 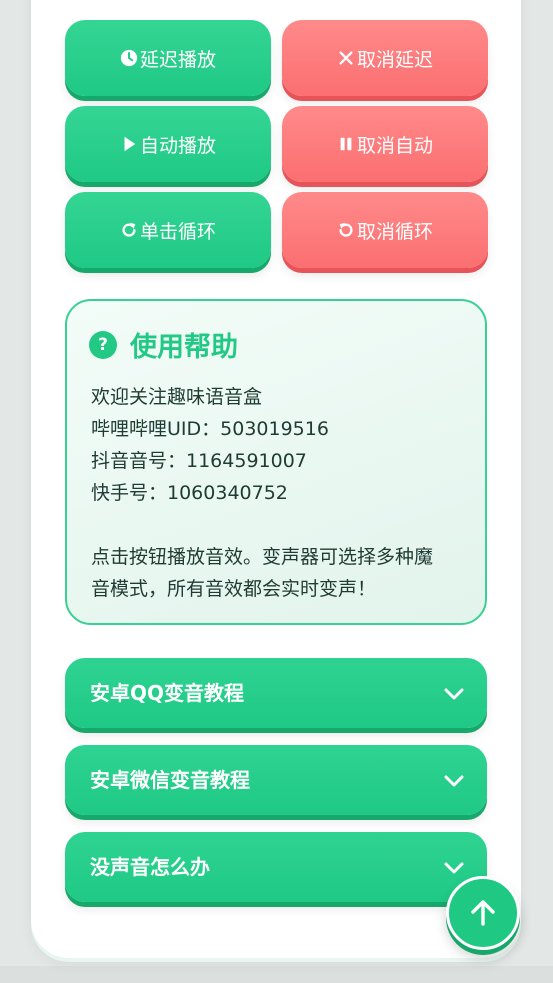 What do you see at coordinates (150, 867) in the screenshot?
I see `accordion-label: 没声音怎么办` at bounding box center [150, 867].